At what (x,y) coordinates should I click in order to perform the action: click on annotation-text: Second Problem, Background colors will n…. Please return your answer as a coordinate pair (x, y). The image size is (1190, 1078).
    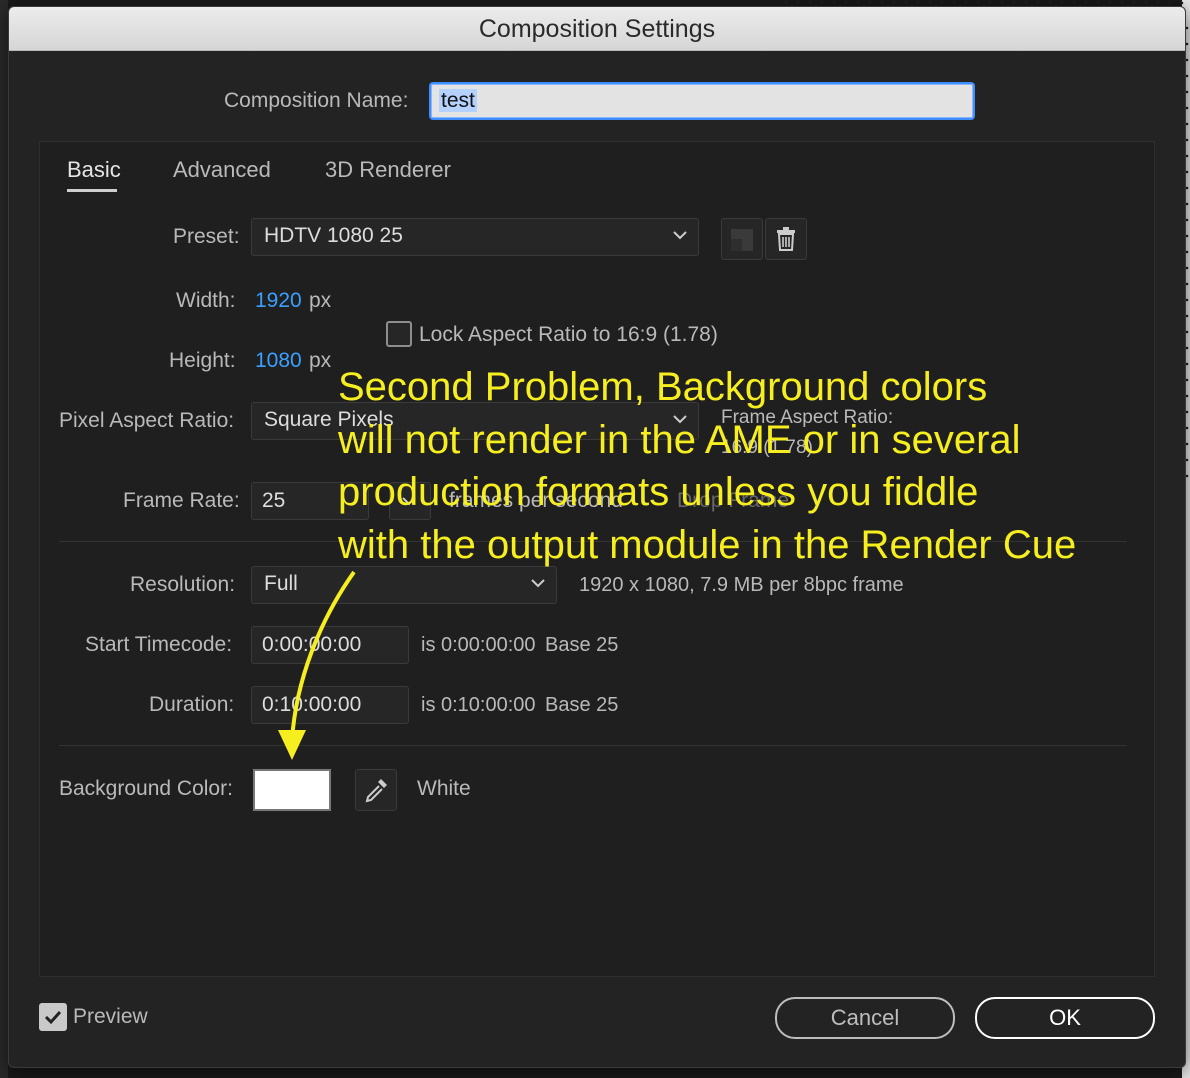
    Looking at the image, I should click on (748, 466).